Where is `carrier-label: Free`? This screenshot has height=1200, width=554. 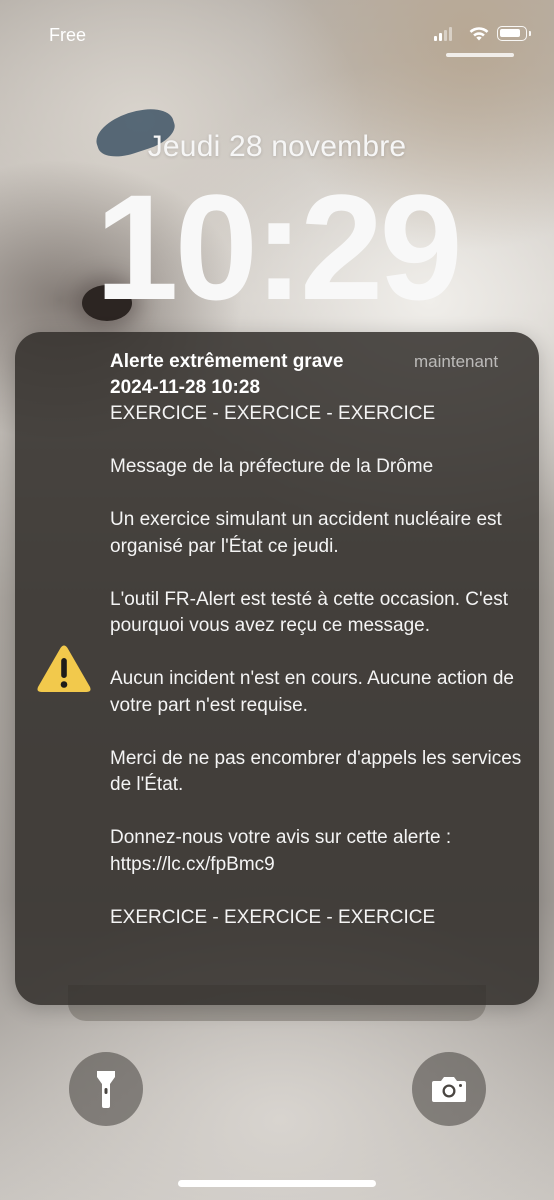 carrier-label: Free is located at coordinates (68, 35).